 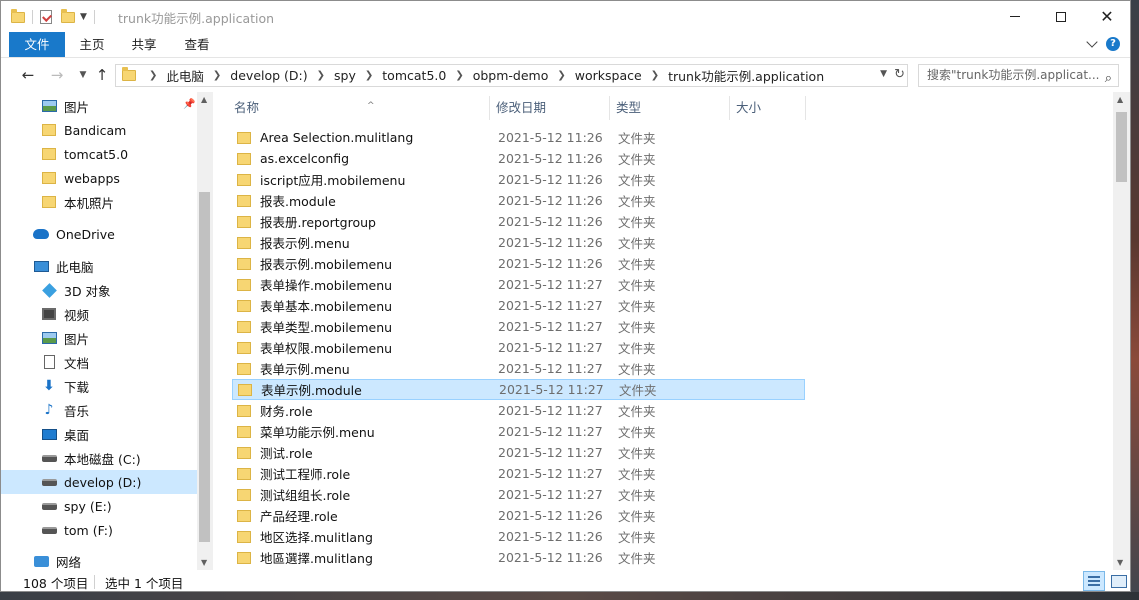 I want to click on expand-ribbon-icon, so click(x=1092, y=42).